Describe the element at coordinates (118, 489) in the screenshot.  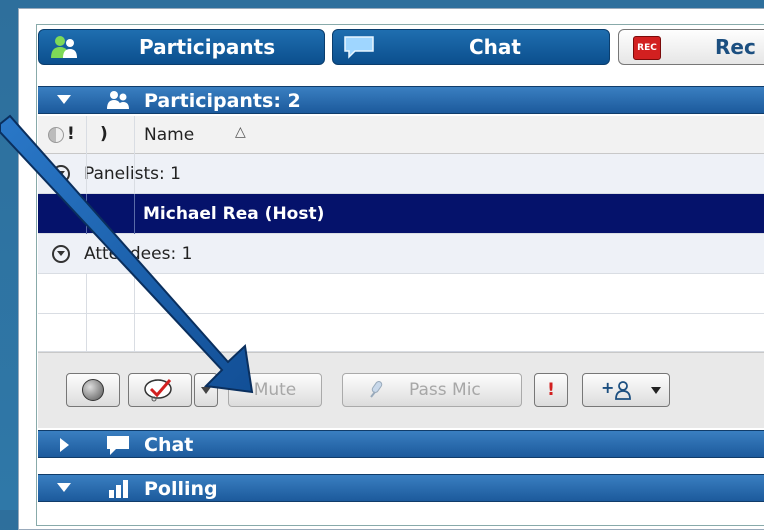
I see `poll-chart-icon` at that location.